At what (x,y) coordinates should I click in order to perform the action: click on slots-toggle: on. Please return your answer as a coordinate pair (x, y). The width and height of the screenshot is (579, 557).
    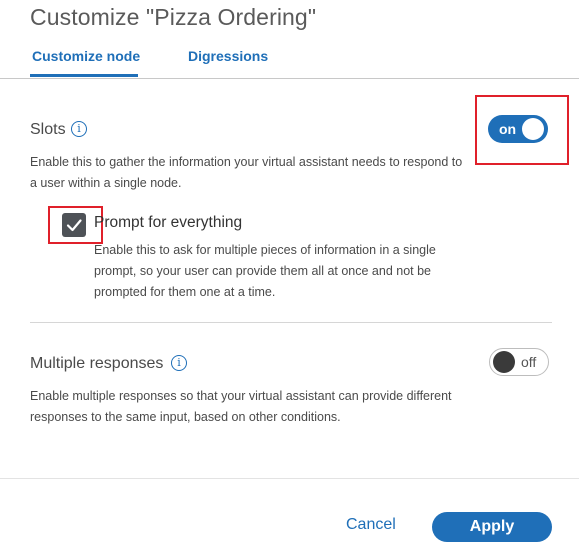
    Looking at the image, I should click on (518, 129).